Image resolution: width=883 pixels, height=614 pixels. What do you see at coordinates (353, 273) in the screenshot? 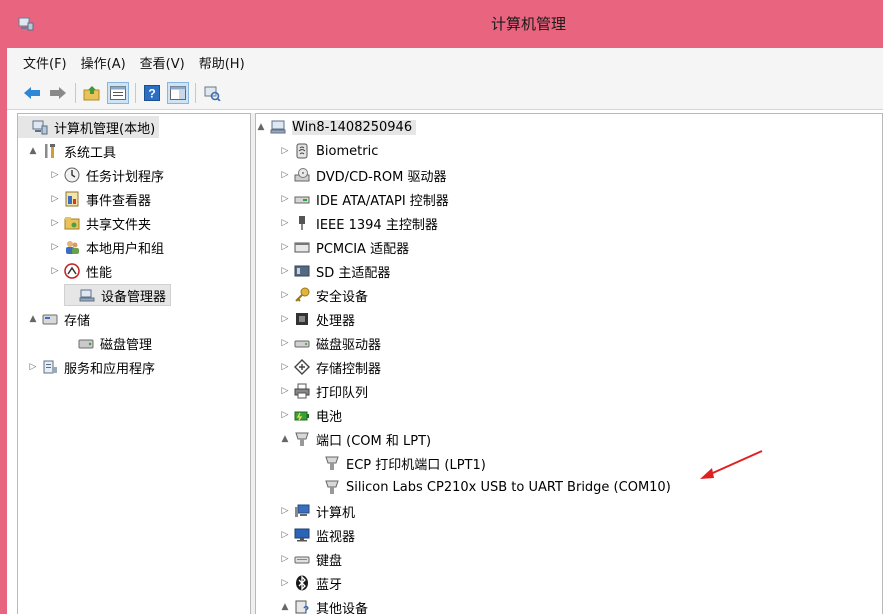
I see `device-category-label: SD 主适配器` at bounding box center [353, 273].